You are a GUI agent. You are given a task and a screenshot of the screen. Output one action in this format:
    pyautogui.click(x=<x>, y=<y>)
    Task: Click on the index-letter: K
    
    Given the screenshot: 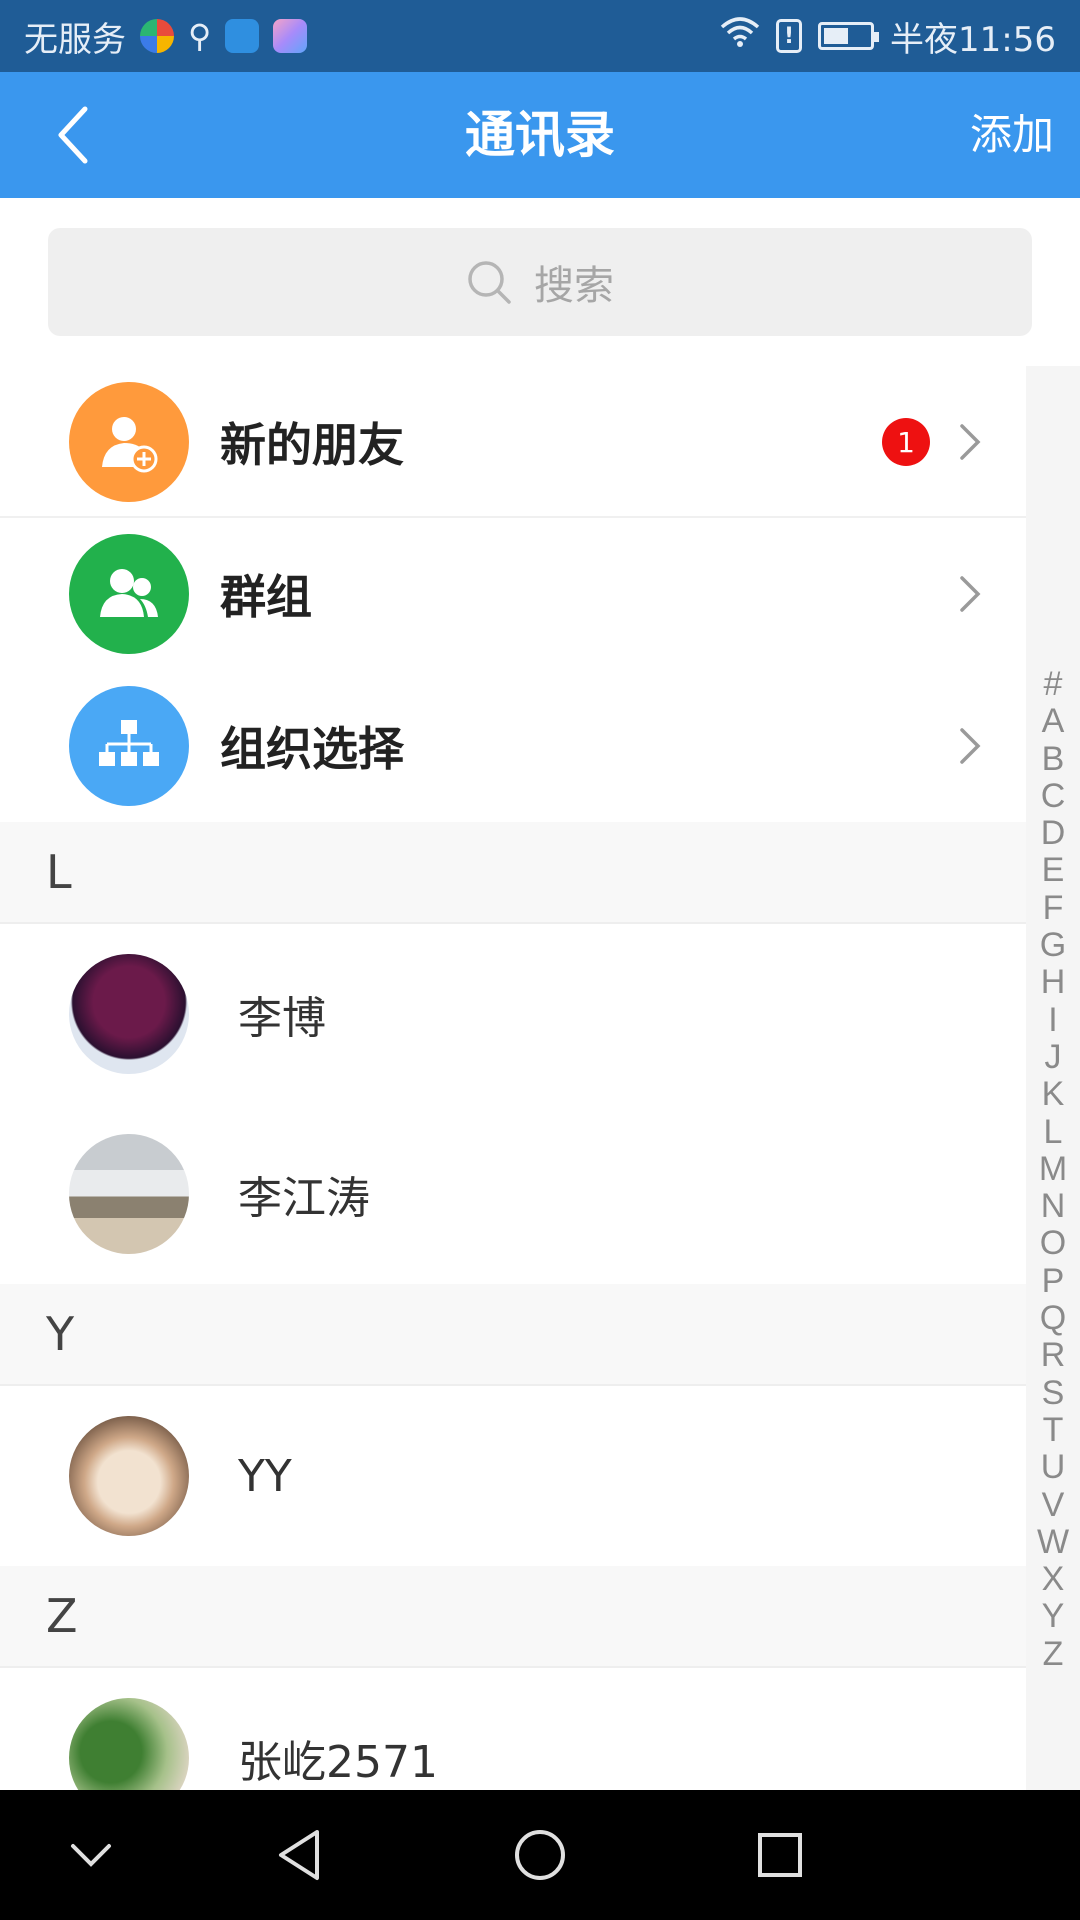 What is the action you would take?
    pyautogui.click(x=1053, y=1094)
    